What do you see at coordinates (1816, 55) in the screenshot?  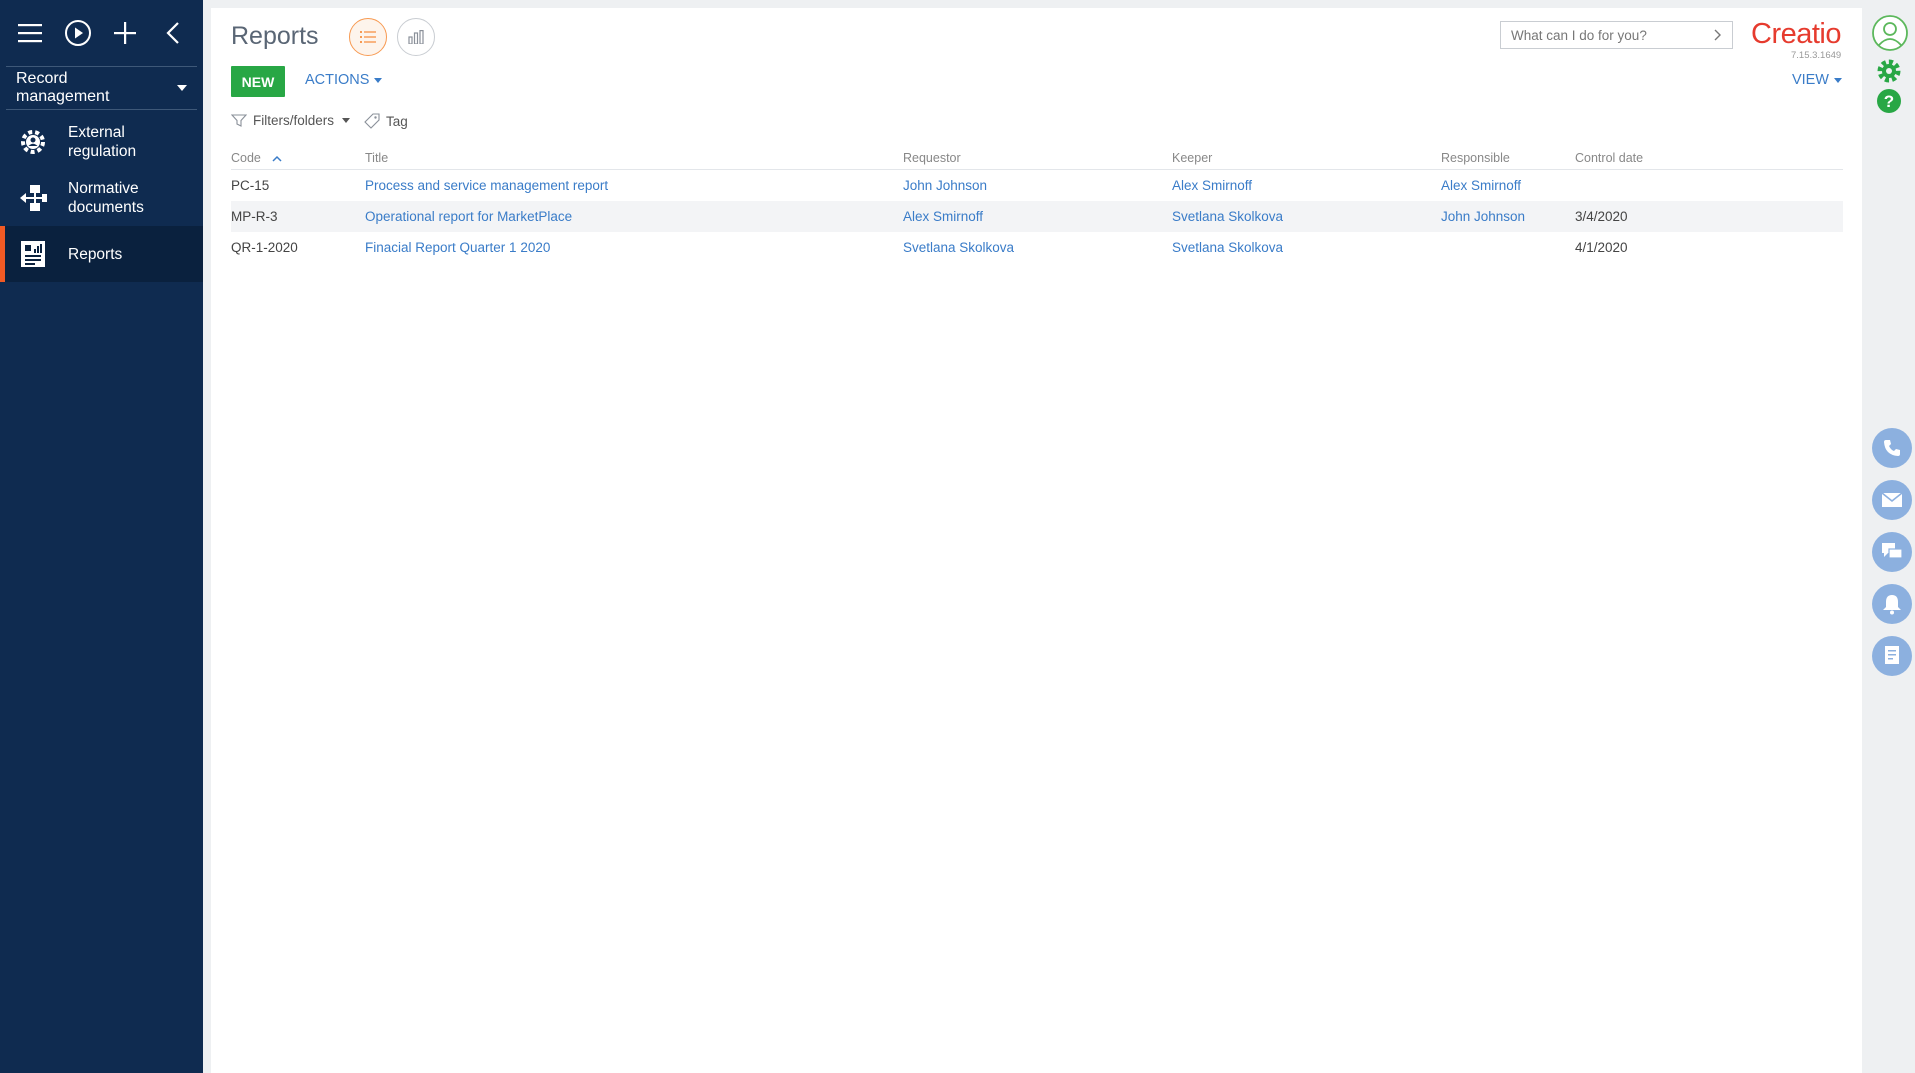 I see `version-label: 7.15.3.1649` at bounding box center [1816, 55].